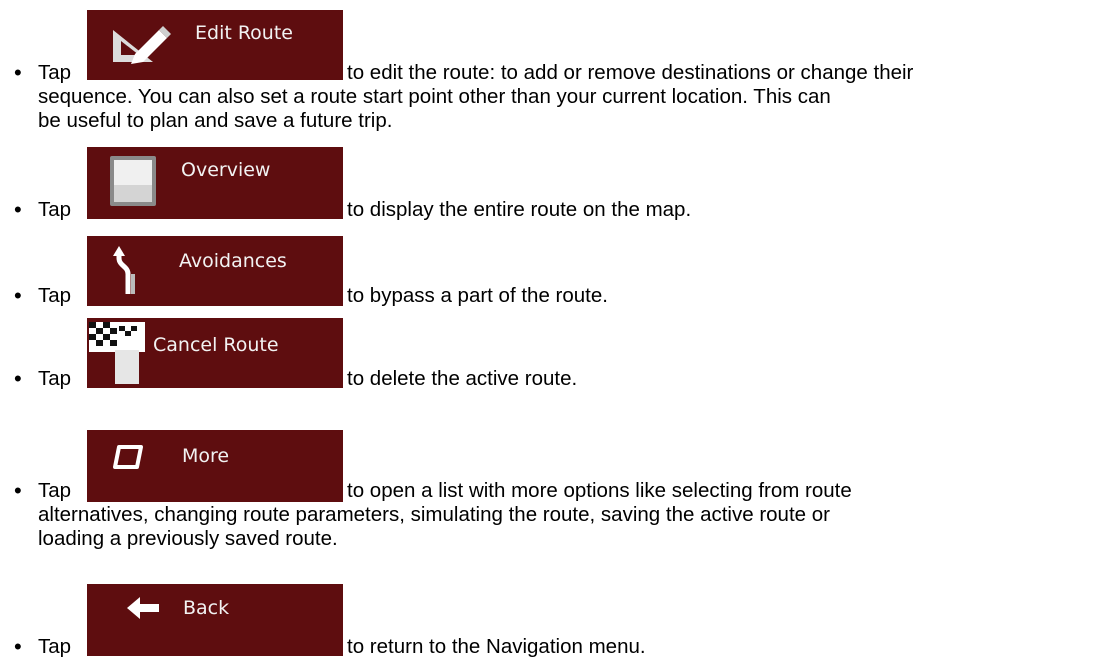 The width and height of the screenshot is (1095, 666). I want to click on cancel-route-button: Cancel Route, so click(215, 353).